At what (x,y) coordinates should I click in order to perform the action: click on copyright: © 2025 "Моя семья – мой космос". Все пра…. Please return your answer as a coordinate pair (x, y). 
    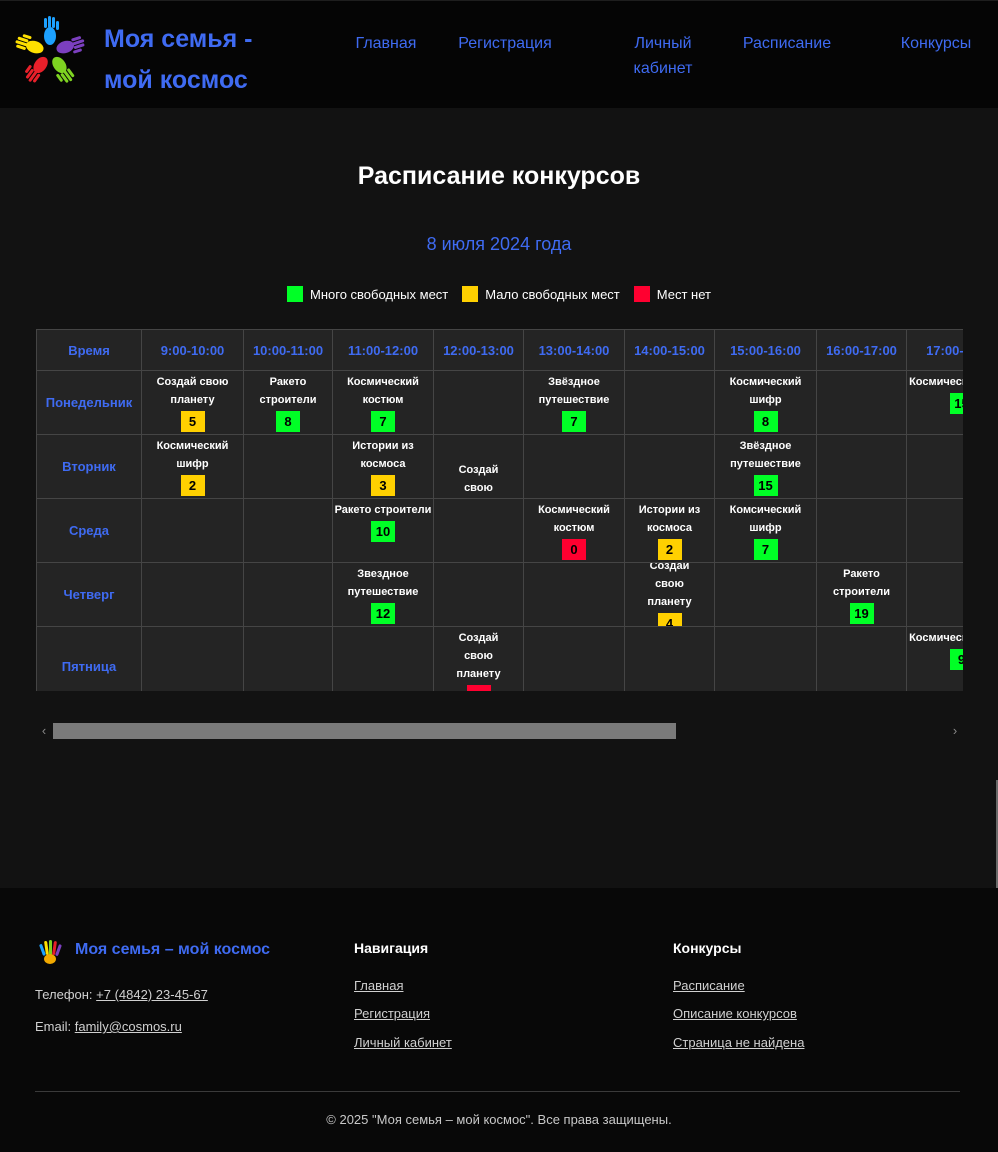
    Looking at the image, I should click on (499, 1119).